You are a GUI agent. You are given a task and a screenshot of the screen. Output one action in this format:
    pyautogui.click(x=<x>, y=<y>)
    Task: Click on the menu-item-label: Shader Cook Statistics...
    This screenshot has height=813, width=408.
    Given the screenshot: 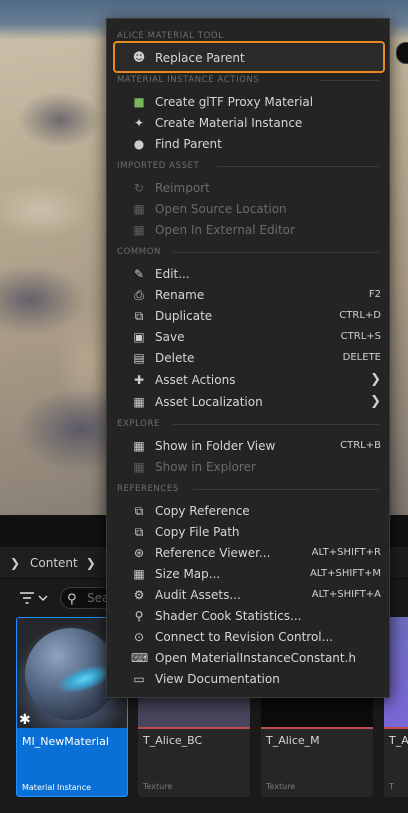 What is the action you would take?
    pyautogui.click(x=228, y=616)
    